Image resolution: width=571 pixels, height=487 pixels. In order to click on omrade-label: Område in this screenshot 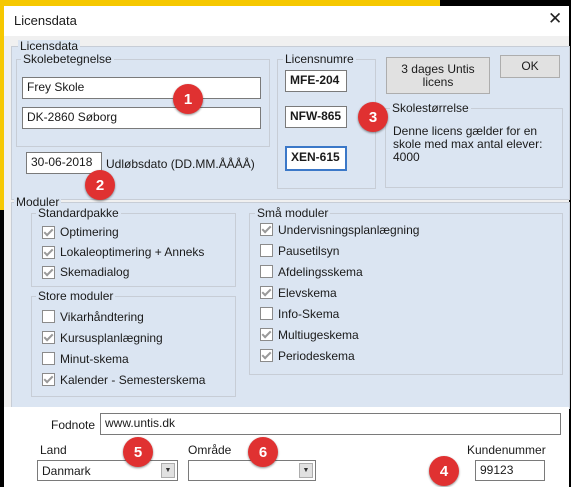, I will do `click(210, 450)`.